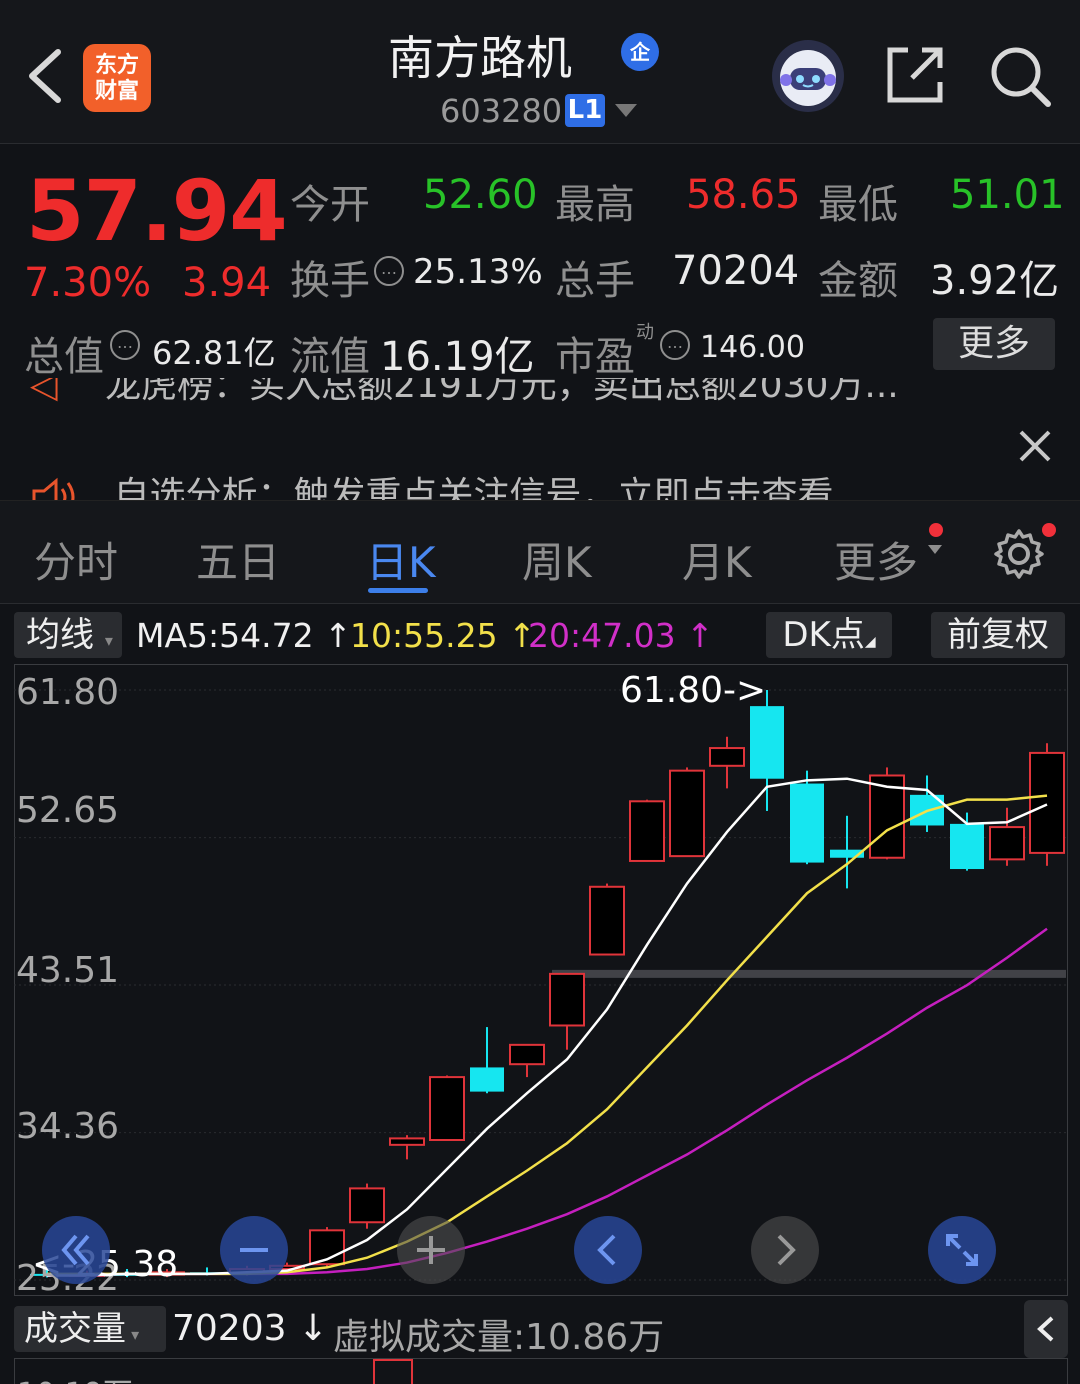 This screenshot has height=1384, width=1080. I want to click on double-chevron-left-icon, so click(75, 1250).